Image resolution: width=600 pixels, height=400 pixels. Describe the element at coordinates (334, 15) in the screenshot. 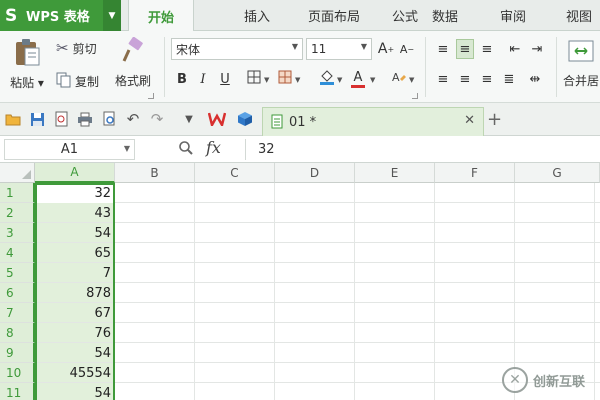

I see `tab-page-layout: 页面布局` at that location.